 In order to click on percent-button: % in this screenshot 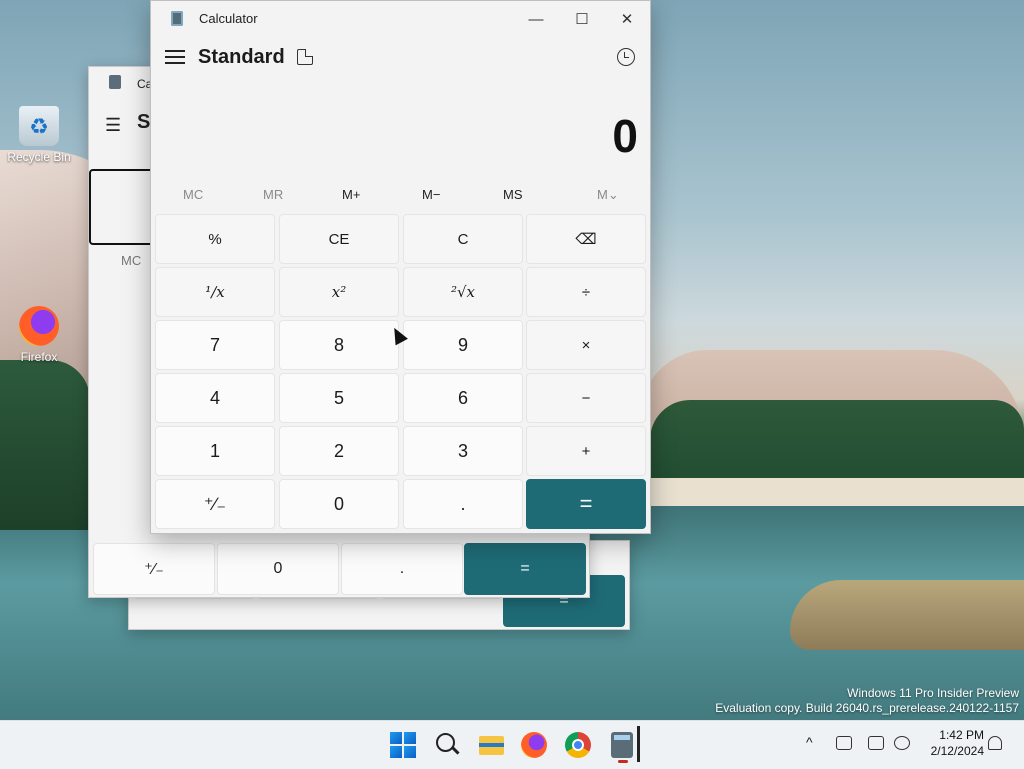, I will do `click(215, 239)`.